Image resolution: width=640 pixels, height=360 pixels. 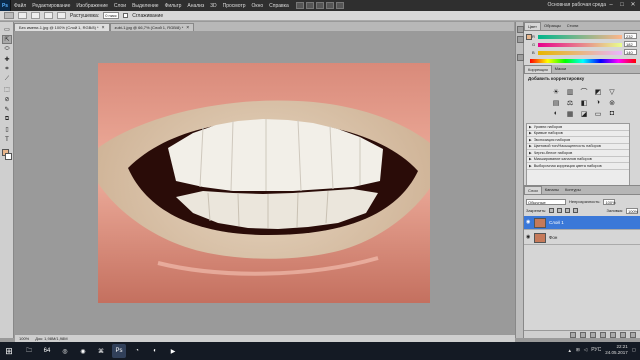 What do you see at coordinates (103, 27) in the screenshot?
I see `close-icon: ×` at bounding box center [103, 27].